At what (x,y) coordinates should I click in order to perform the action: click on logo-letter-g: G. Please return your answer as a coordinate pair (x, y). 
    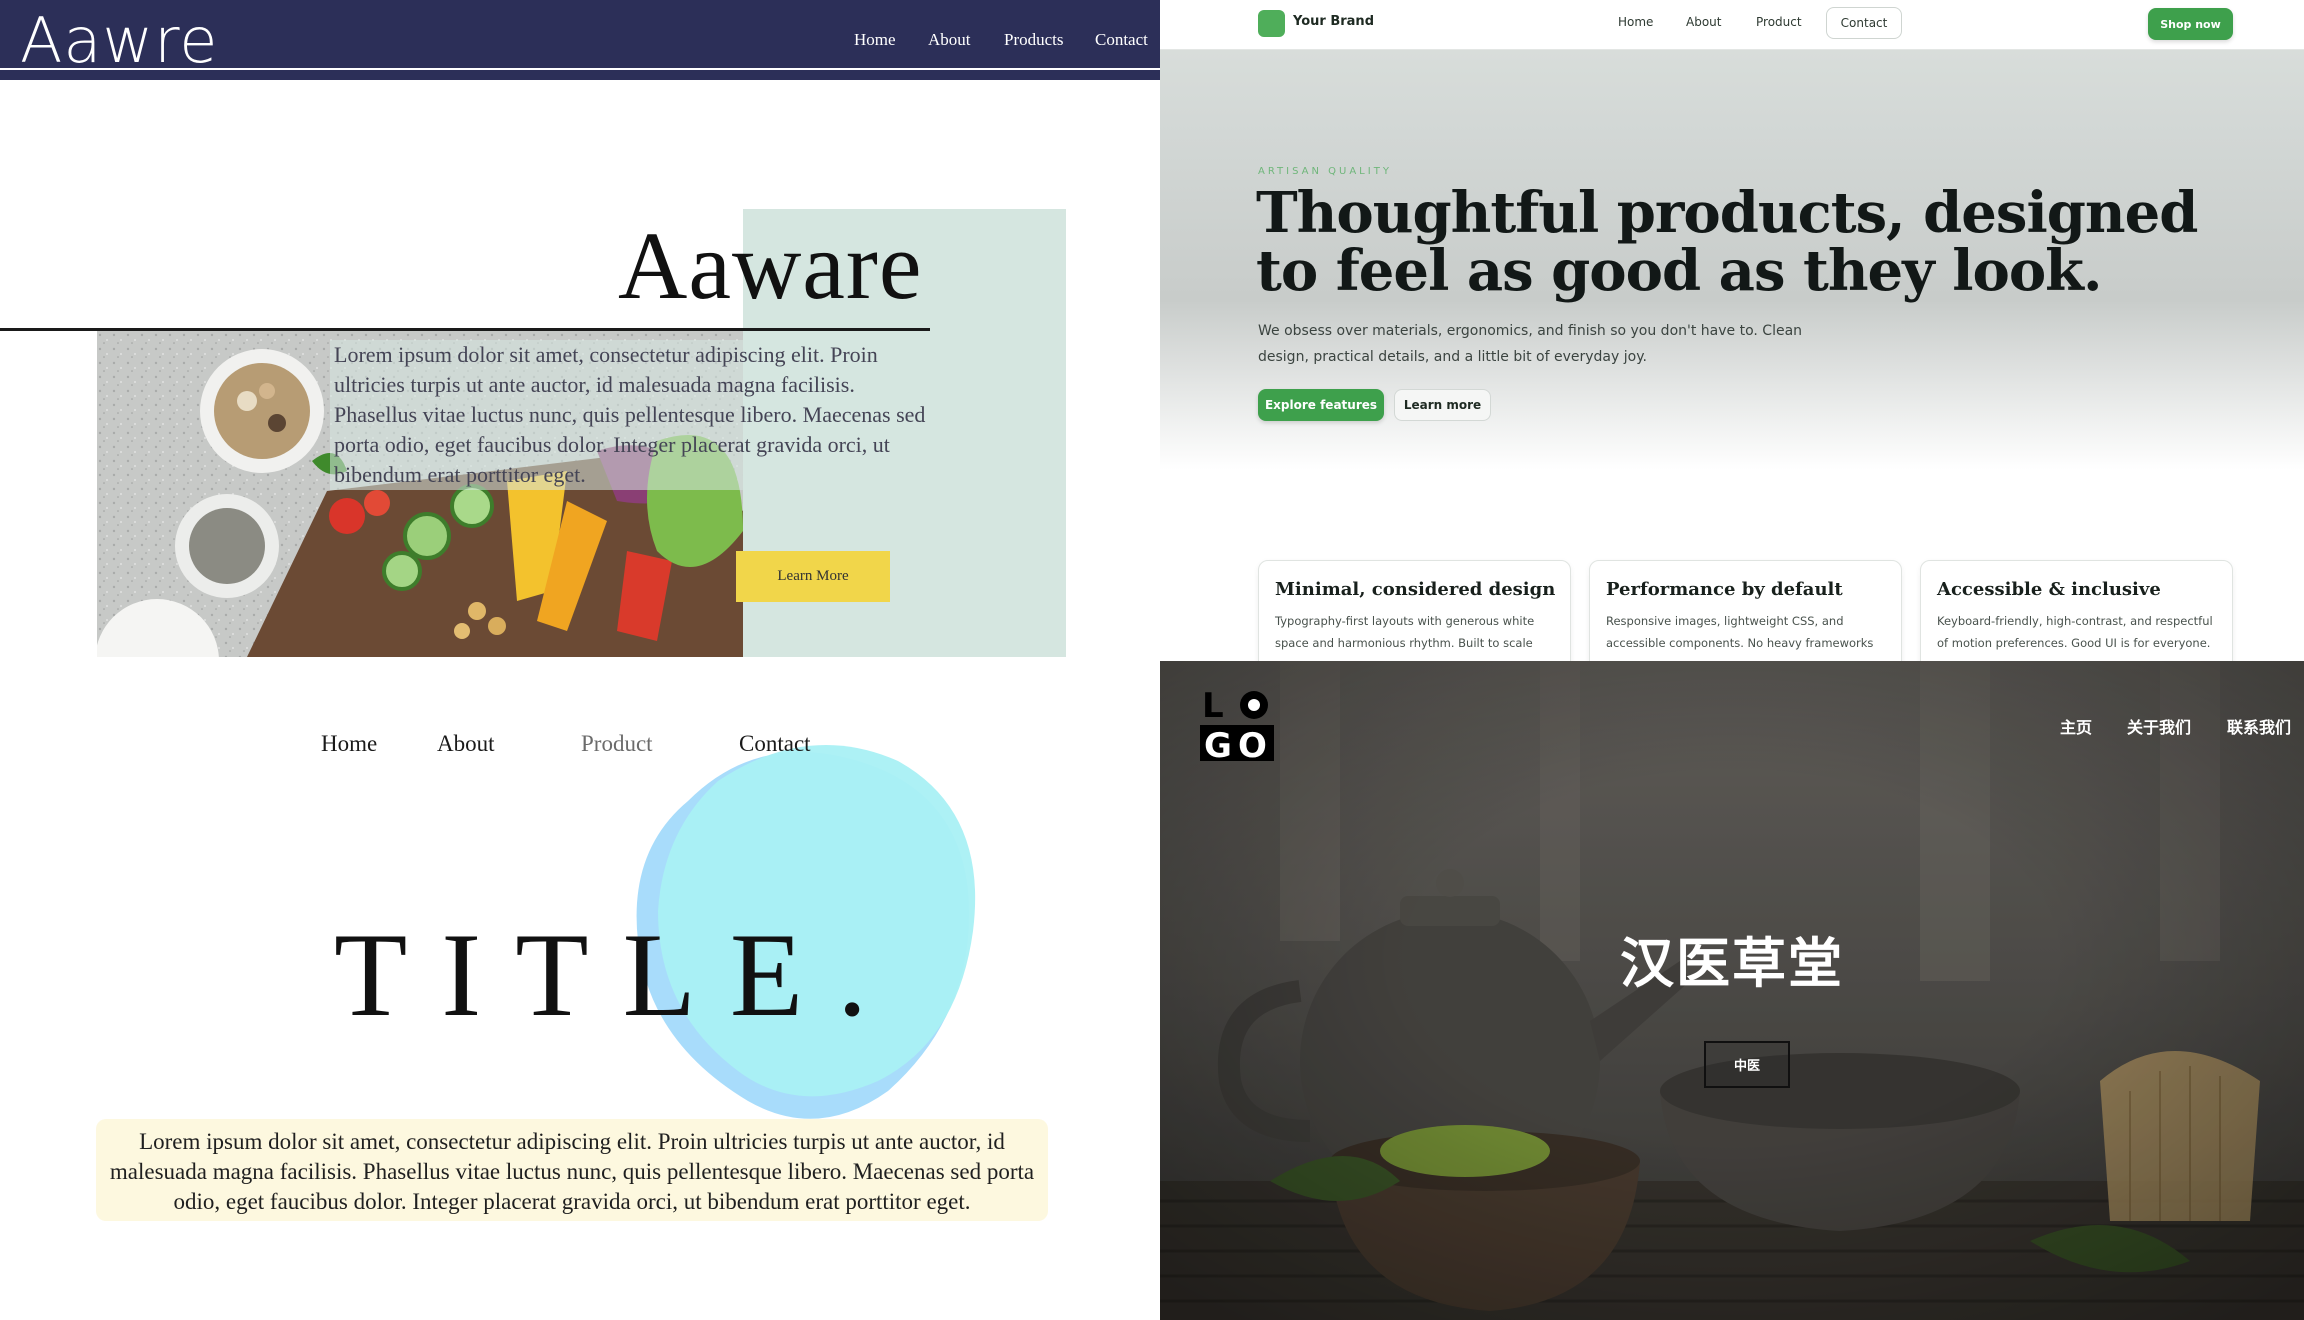
    Looking at the image, I should click on (1218, 744).